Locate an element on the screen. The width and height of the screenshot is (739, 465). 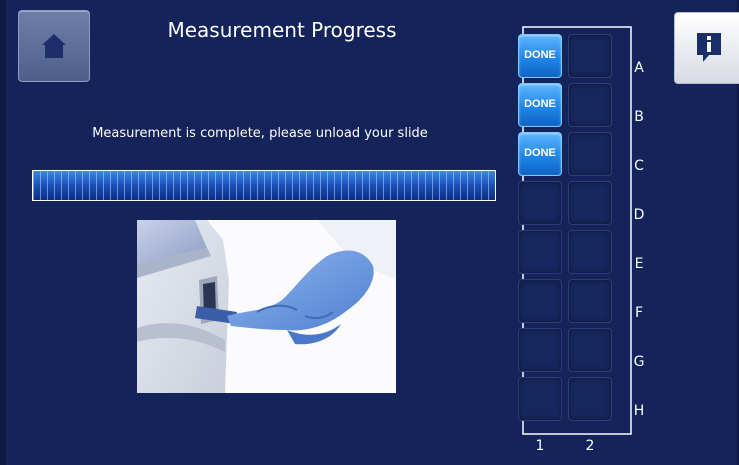
well-a2 is located at coordinates (590, 56).